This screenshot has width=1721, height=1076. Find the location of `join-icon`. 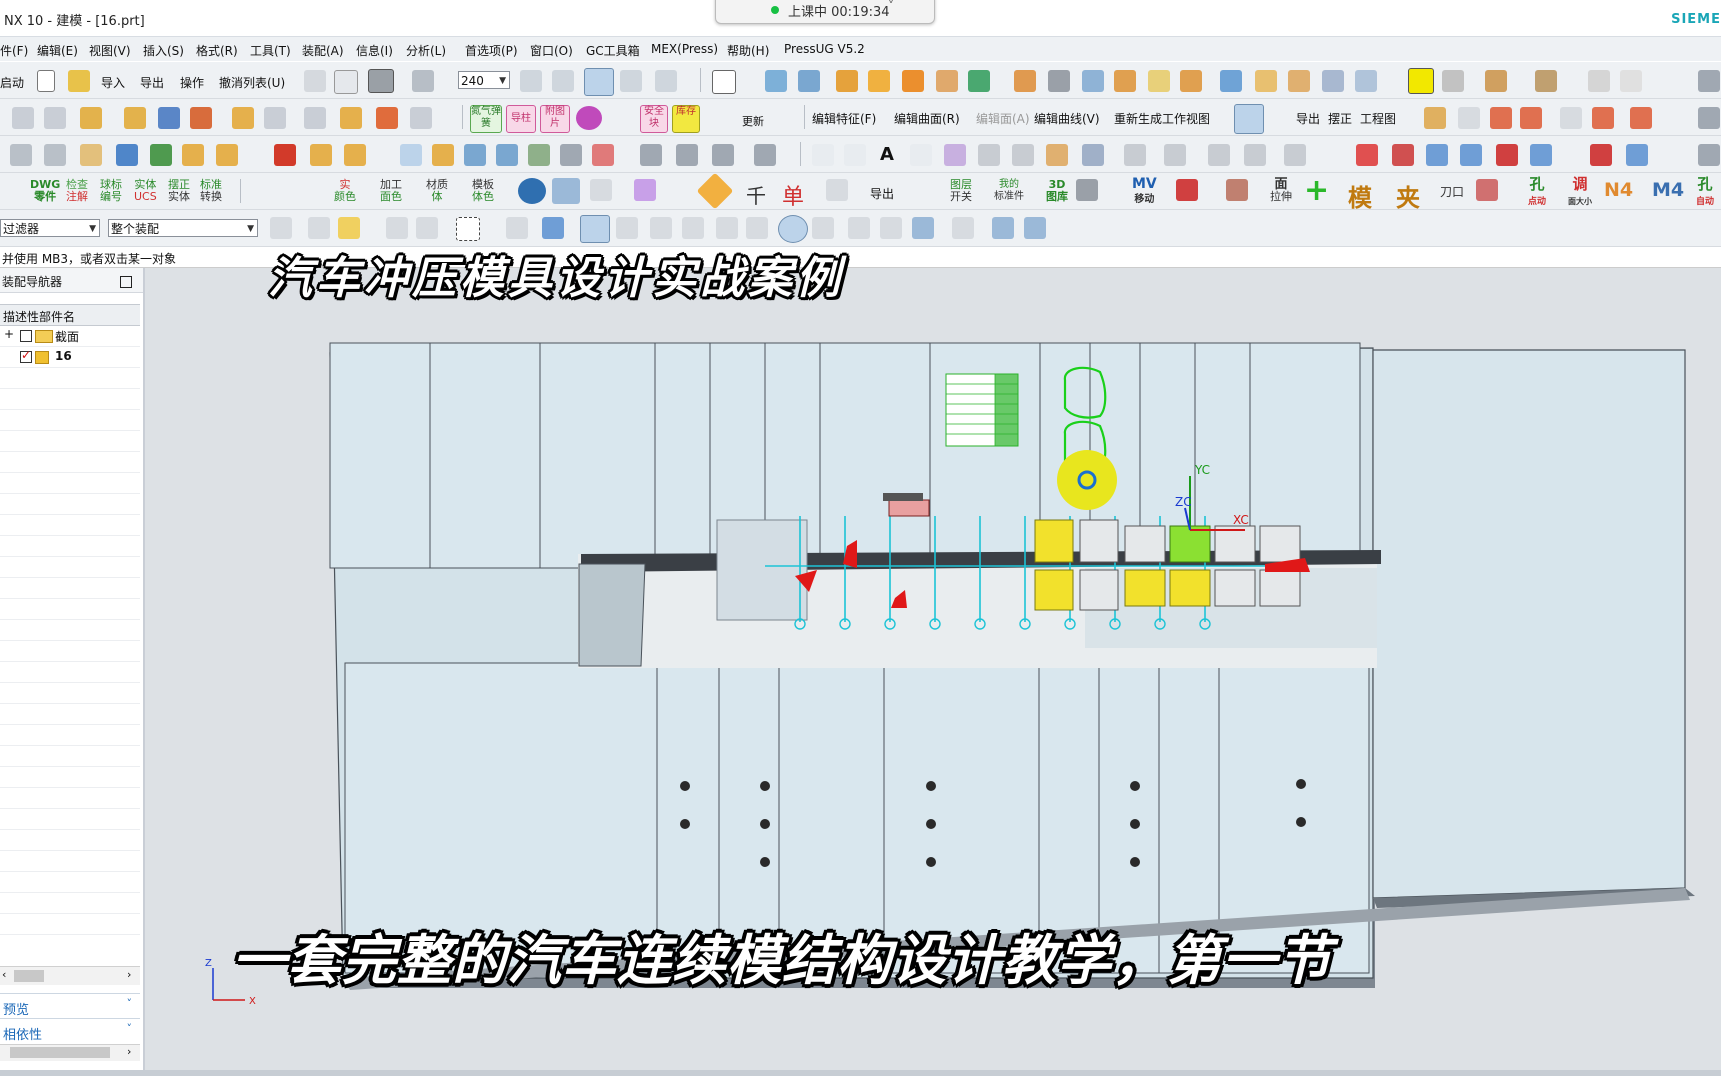

join-icon is located at coordinates (1093, 155).